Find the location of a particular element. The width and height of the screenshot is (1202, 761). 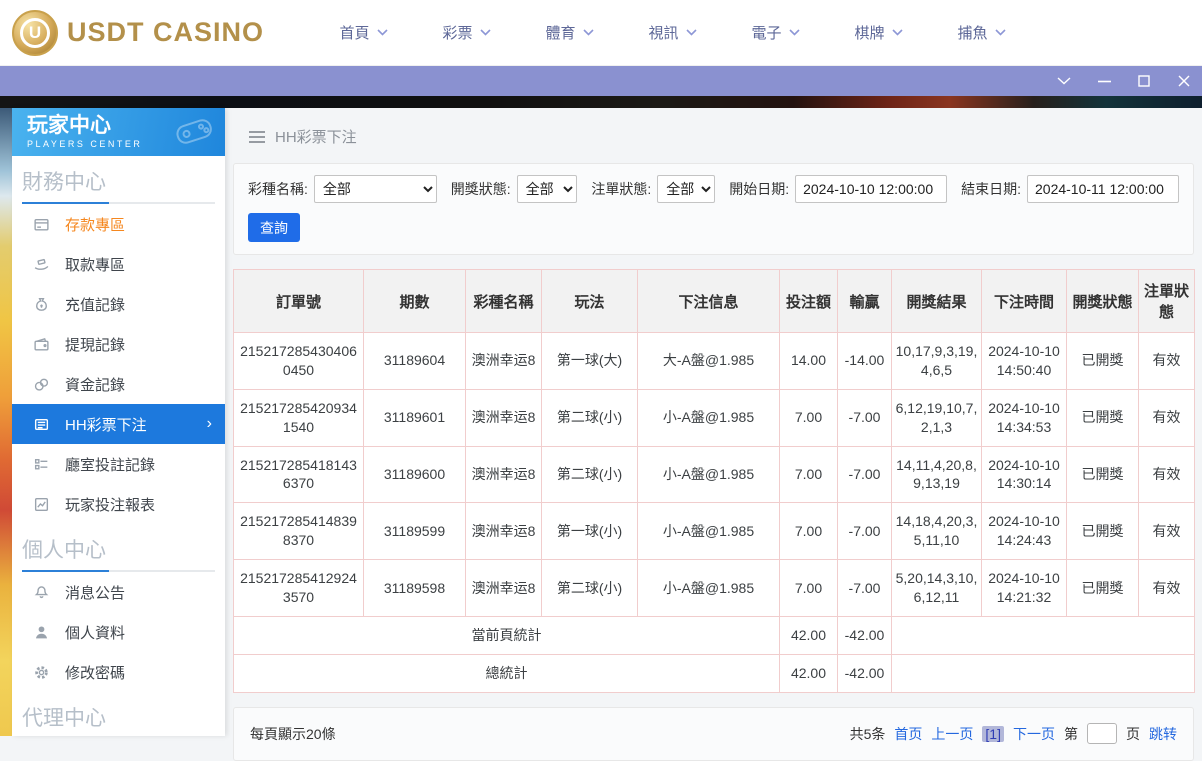

background-photo-left-strip is located at coordinates (6, 422).